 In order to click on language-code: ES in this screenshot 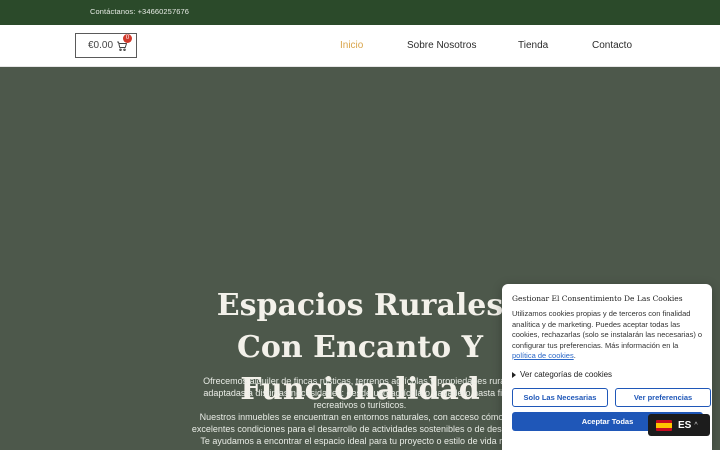, I will do `click(685, 425)`.